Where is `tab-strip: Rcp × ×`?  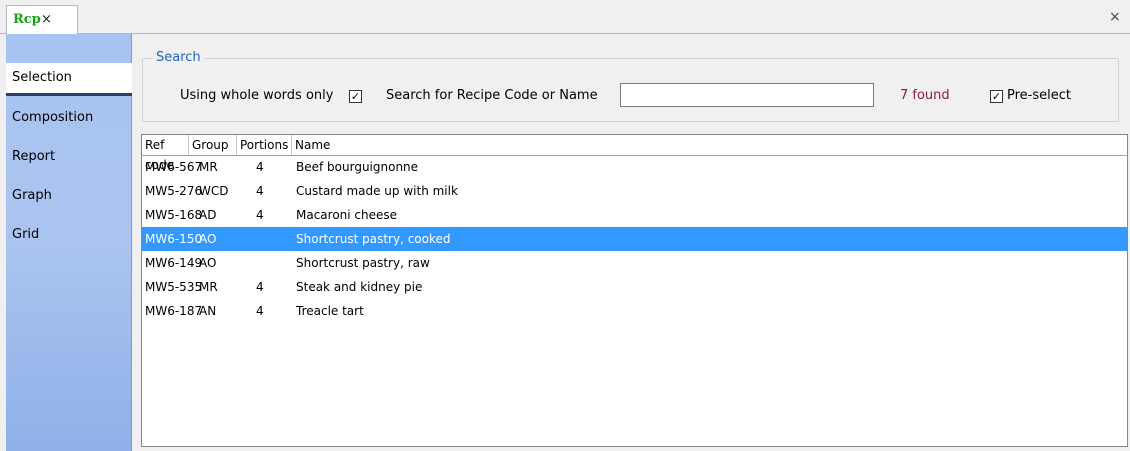
tab-strip: Rcp × × is located at coordinates (565, 17).